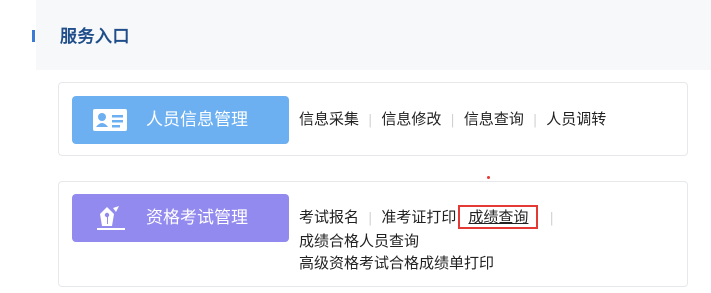 This screenshot has width=711, height=293. Describe the element at coordinates (411, 119) in the screenshot. I see `link-info-modify: 信息修改` at that location.